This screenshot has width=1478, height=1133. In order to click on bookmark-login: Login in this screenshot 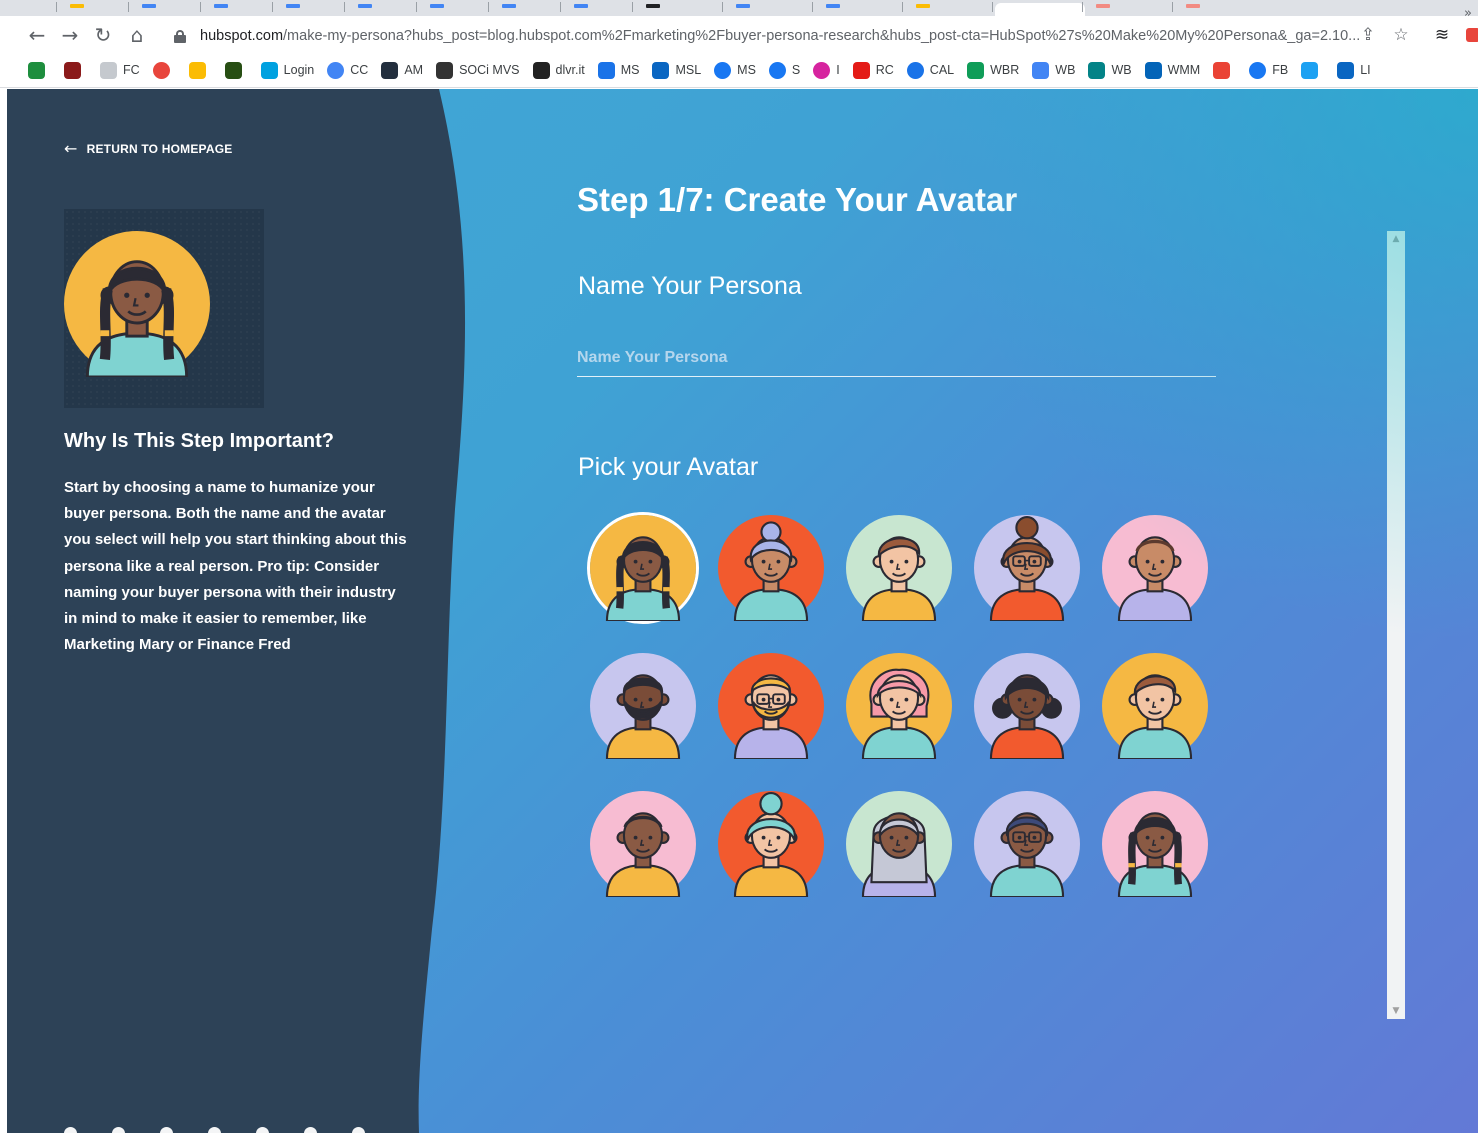, I will do `click(287, 70)`.